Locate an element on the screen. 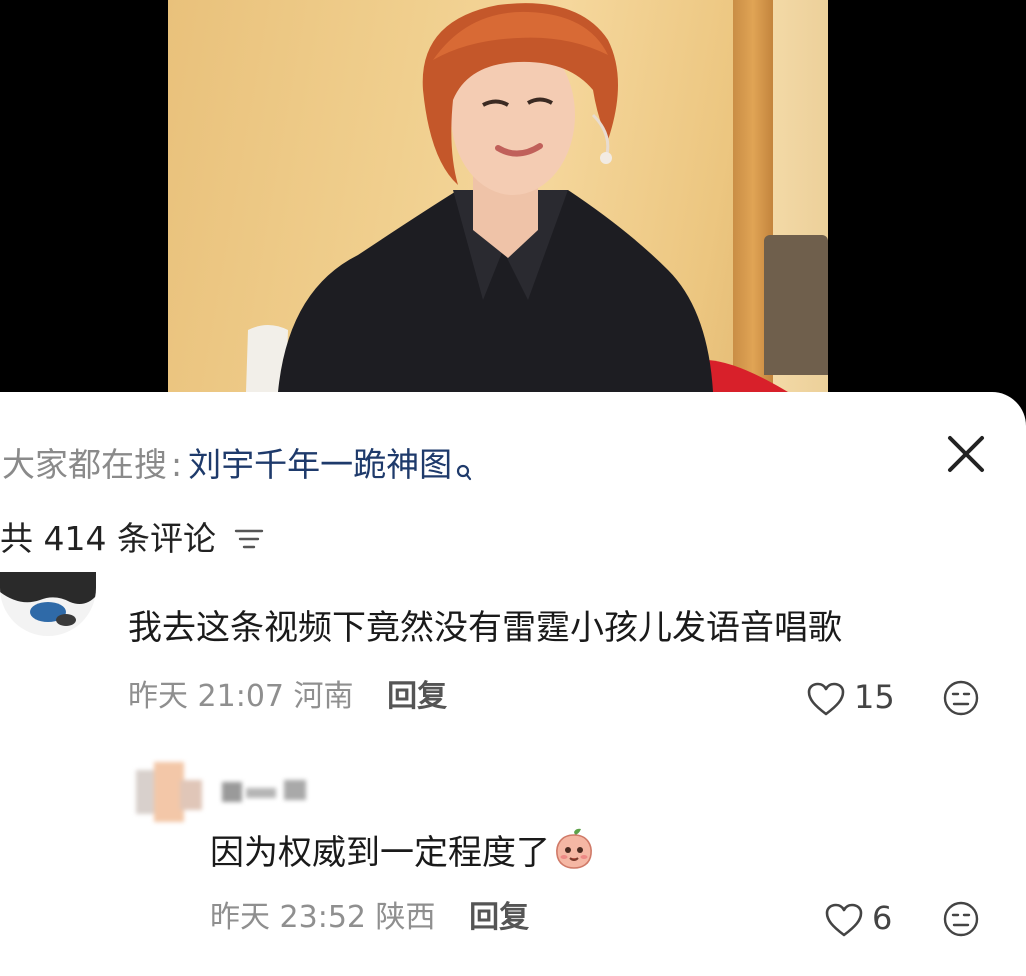  trending-search: 大家都在搜: 刘宇千年一跪神图 is located at coordinates (237, 465).